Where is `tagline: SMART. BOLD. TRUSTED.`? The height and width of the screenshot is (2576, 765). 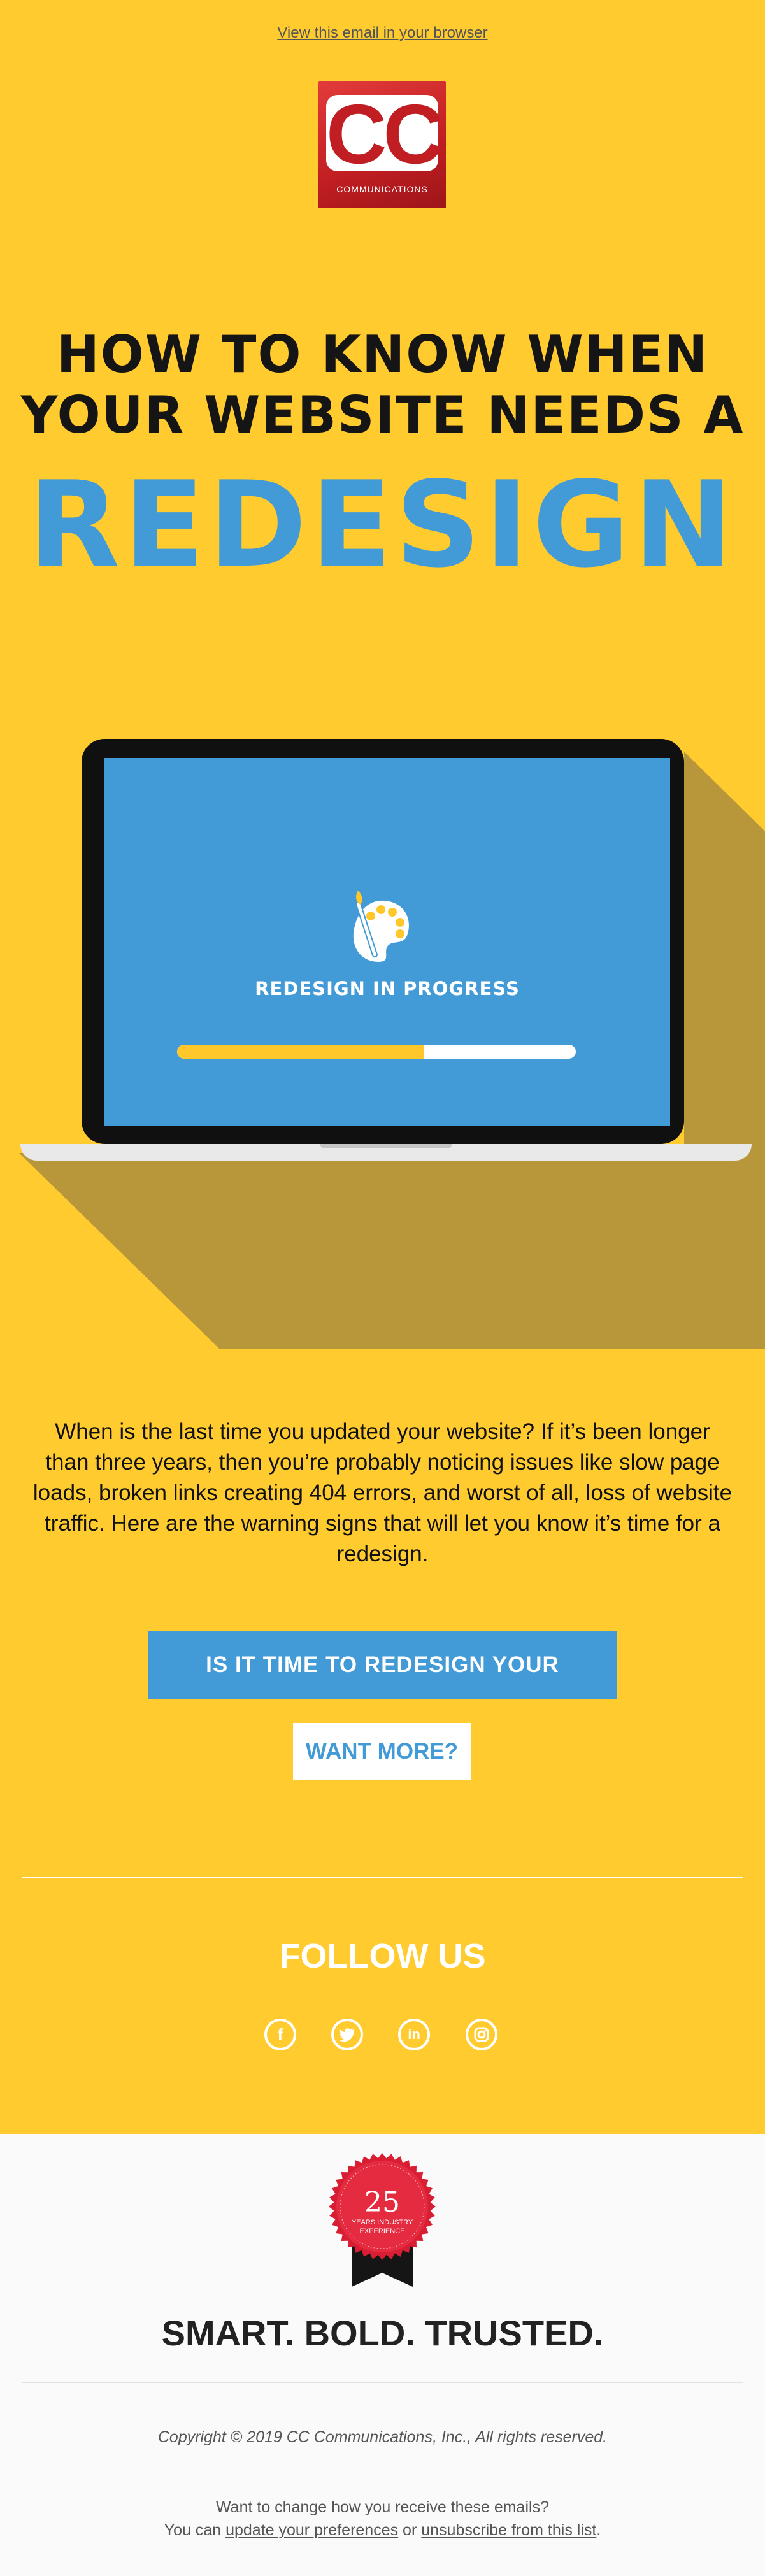 tagline: SMART. BOLD. TRUSTED. is located at coordinates (382, 2333).